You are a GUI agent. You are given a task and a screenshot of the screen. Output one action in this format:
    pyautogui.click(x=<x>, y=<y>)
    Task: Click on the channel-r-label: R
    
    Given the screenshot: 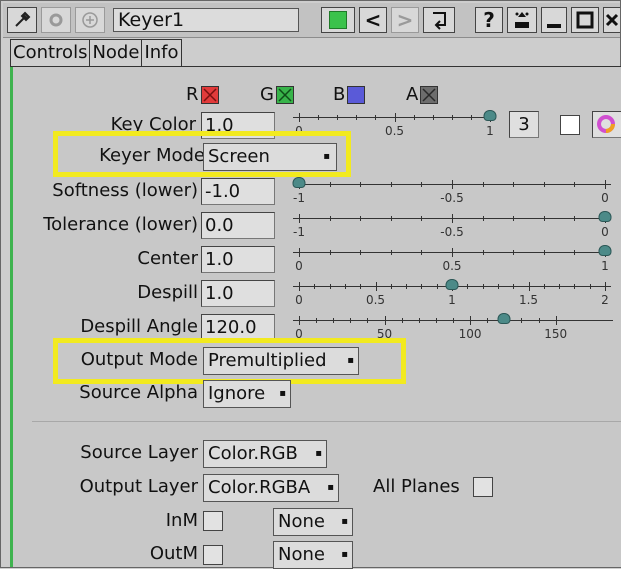 What is the action you would take?
    pyautogui.click(x=192, y=94)
    